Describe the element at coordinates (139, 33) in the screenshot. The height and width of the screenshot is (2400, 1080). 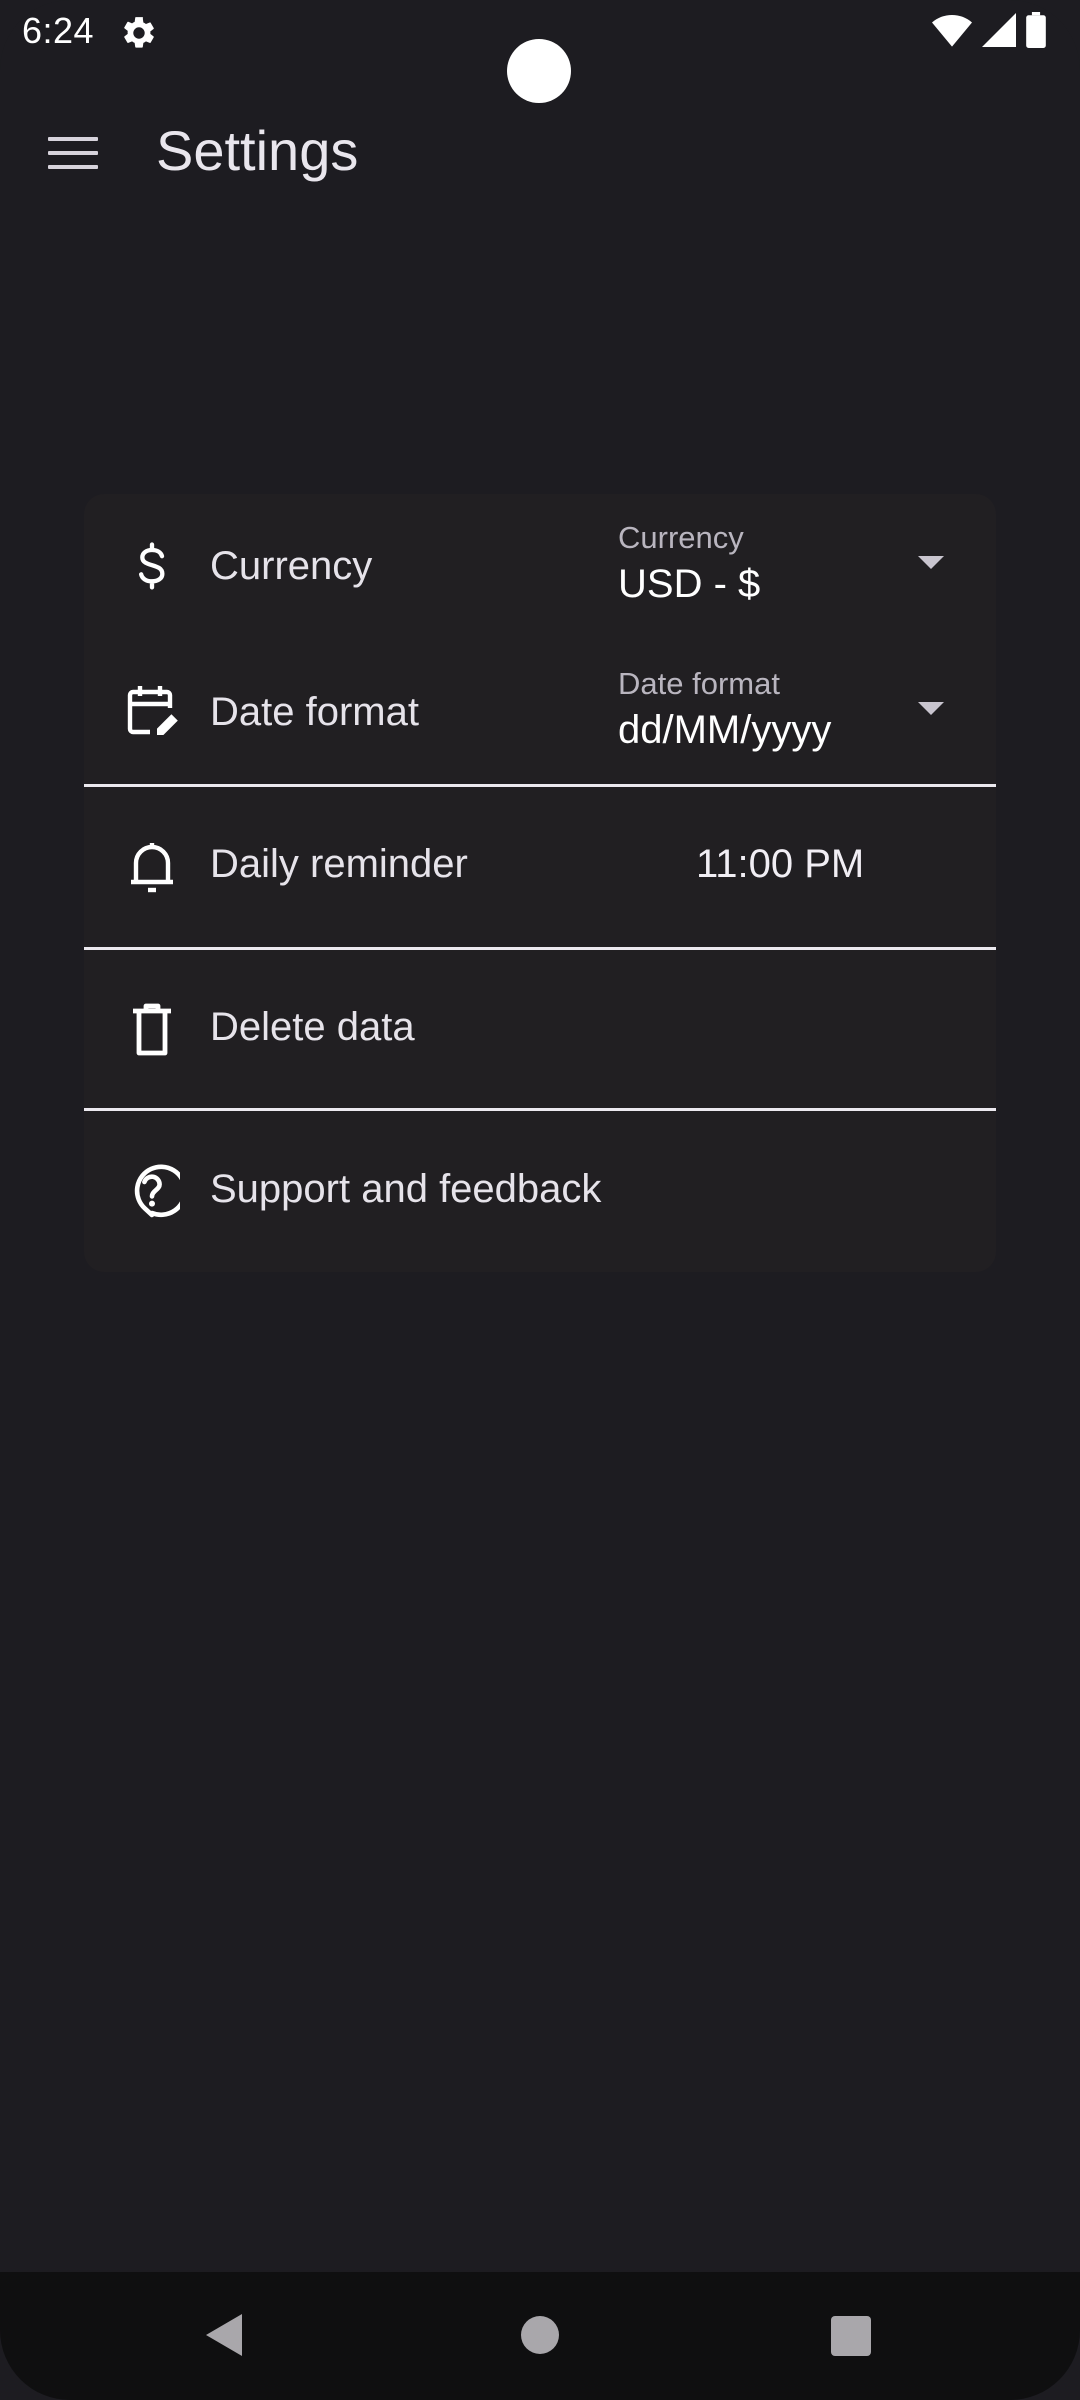
I see `gear-icon` at that location.